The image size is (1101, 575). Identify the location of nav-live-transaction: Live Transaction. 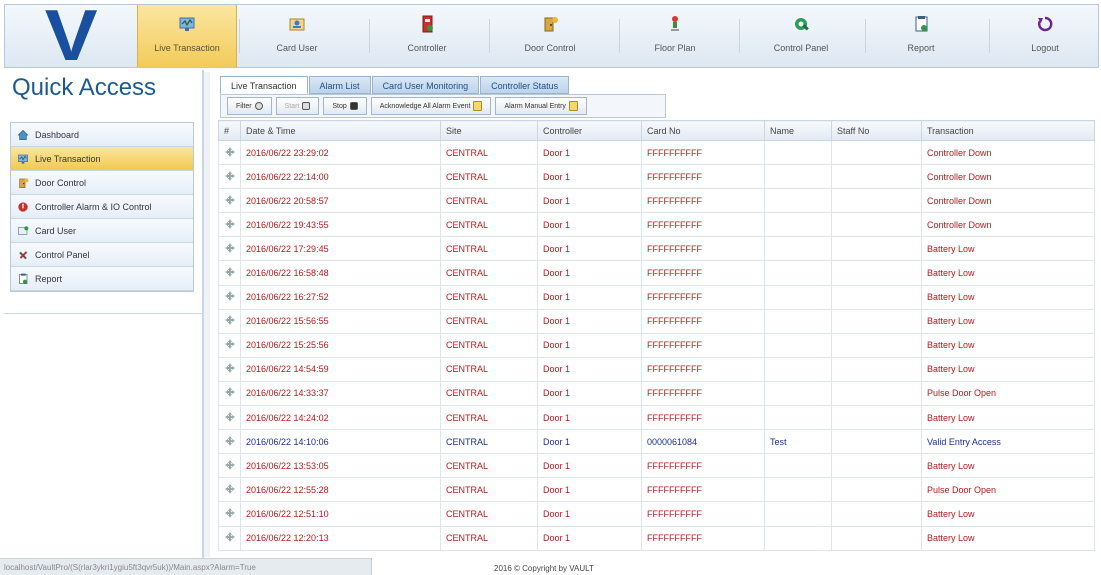
(187, 36).